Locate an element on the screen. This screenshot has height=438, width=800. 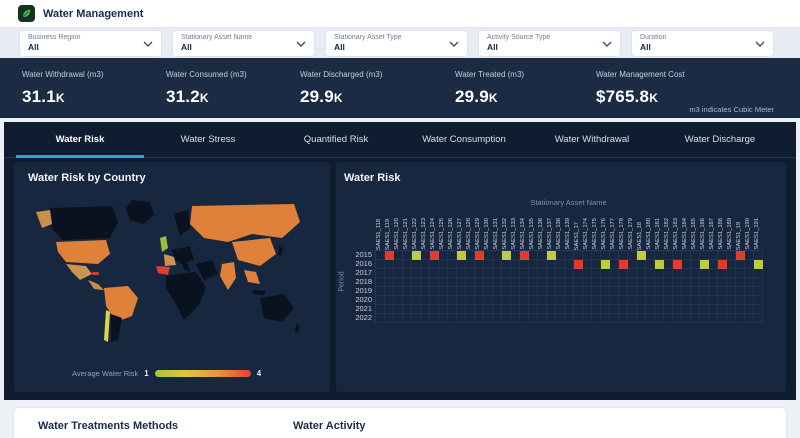
filter-dropdown-activity-source-type: Activity Source Type All is located at coordinates (549, 43).